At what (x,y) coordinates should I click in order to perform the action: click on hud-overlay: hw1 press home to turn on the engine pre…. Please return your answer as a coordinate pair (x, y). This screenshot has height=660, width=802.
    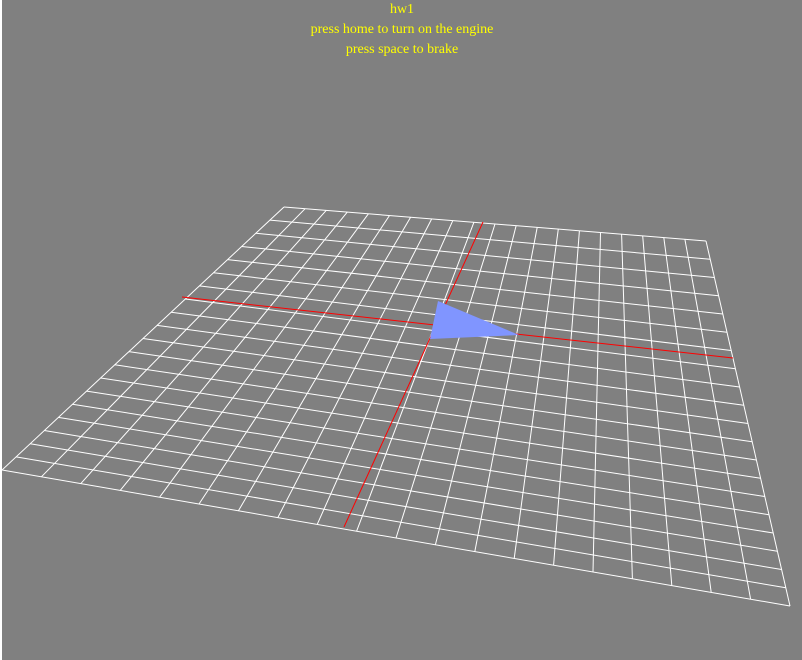
    Looking at the image, I should click on (402, 30).